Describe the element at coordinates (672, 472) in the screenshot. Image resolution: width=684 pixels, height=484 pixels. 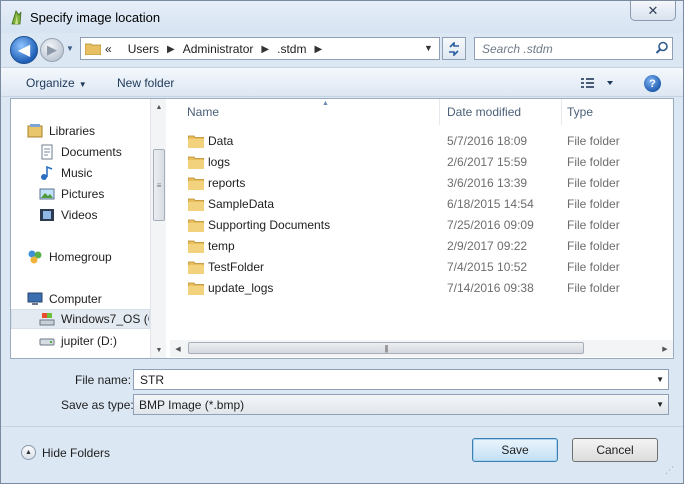
I see `resize-grip-icon: ⋰` at that location.